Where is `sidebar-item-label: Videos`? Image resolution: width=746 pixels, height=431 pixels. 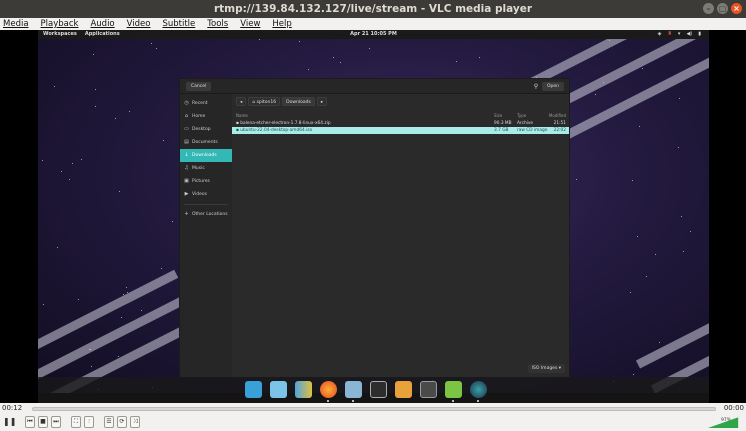 sidebar-item-label: Videos is located at coordinates (199, 194).